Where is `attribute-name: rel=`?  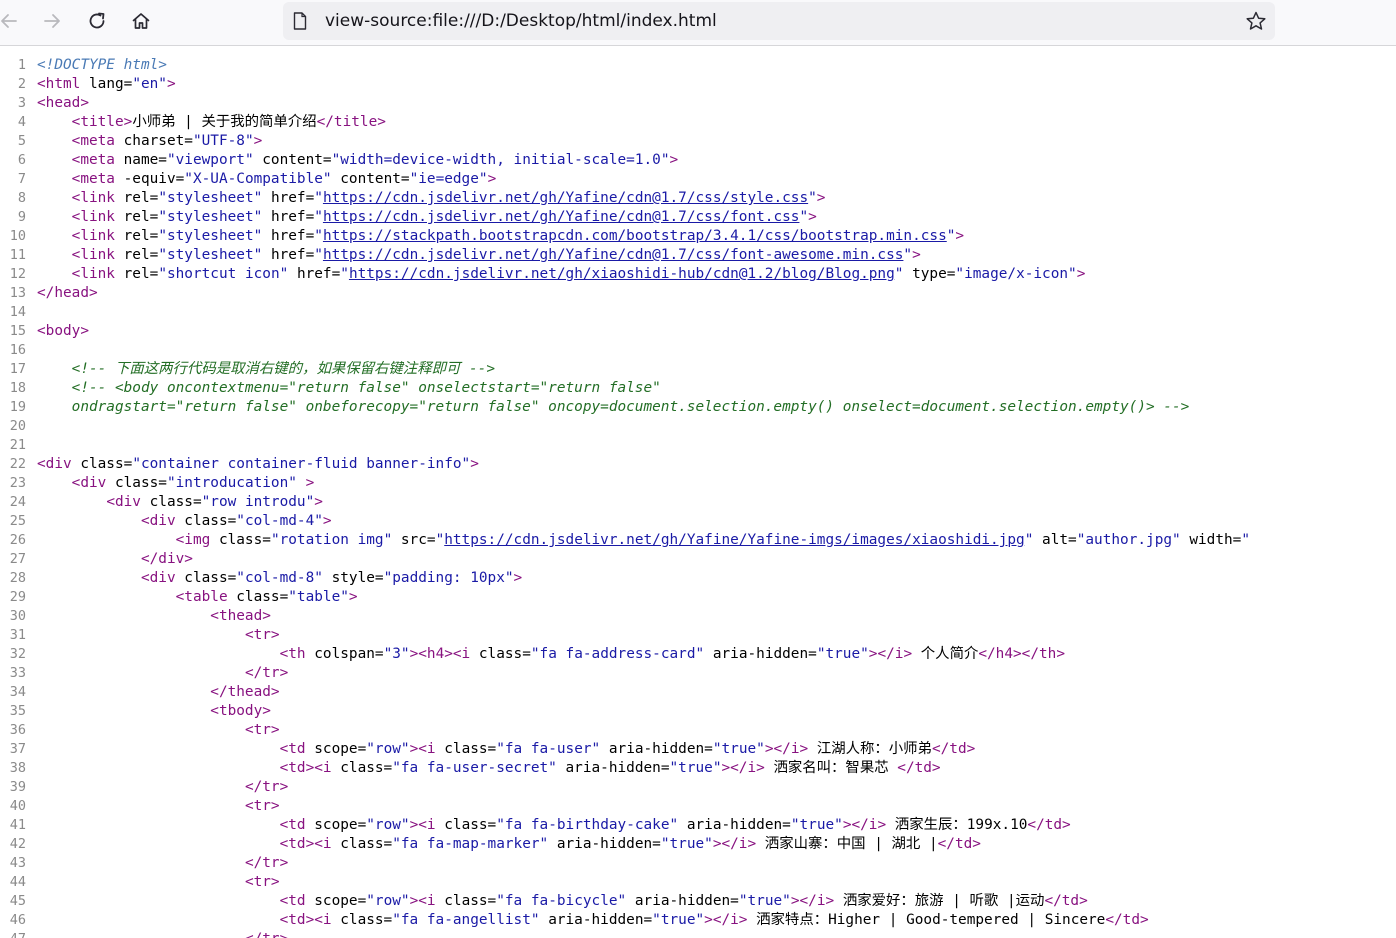
attribute-name: rel= is located at coordinates (136, 274).